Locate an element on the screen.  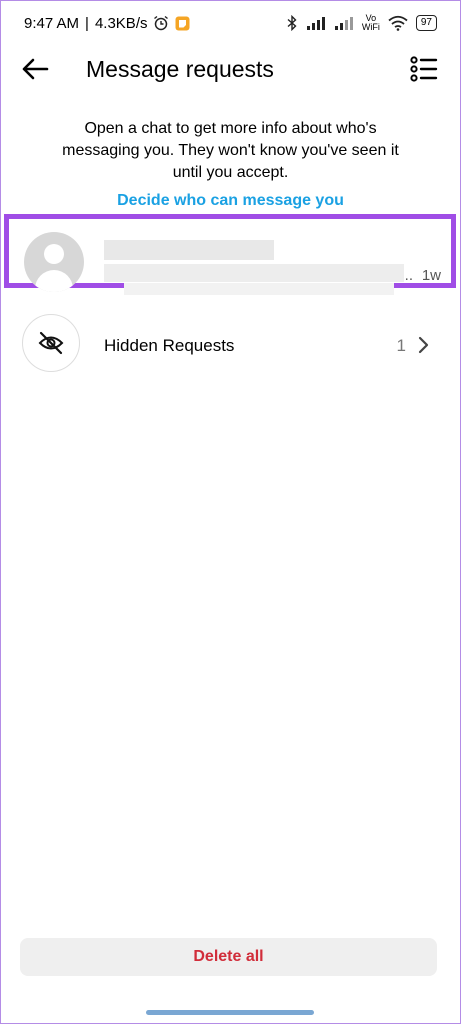
avatar-head-shape is located at coordinates (54, 254).